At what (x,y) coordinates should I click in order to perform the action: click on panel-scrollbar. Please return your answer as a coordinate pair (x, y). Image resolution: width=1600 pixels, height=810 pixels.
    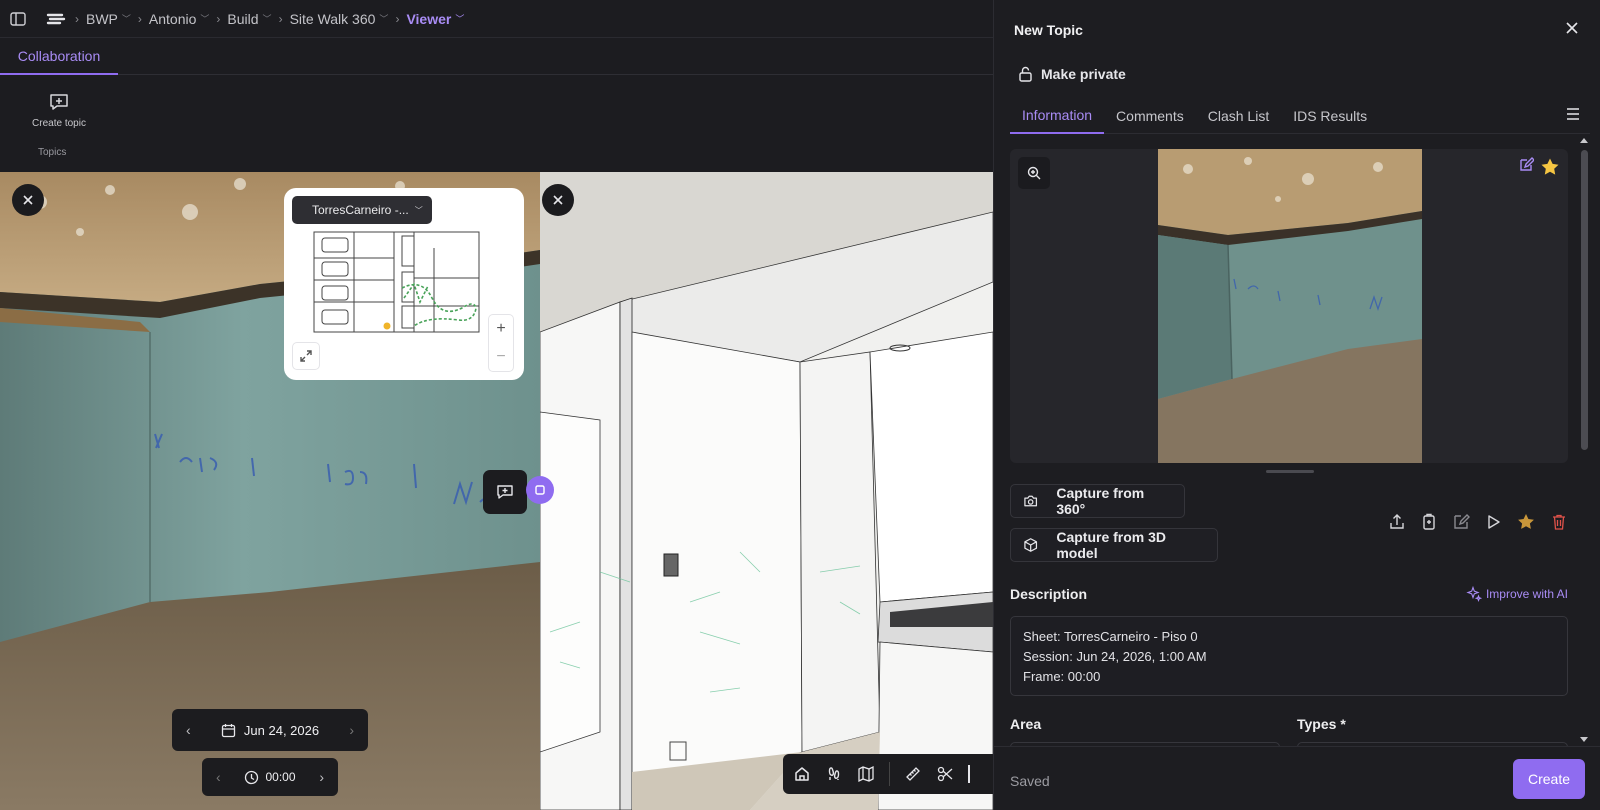
    Looking at the image, I should click on (1584, 440).